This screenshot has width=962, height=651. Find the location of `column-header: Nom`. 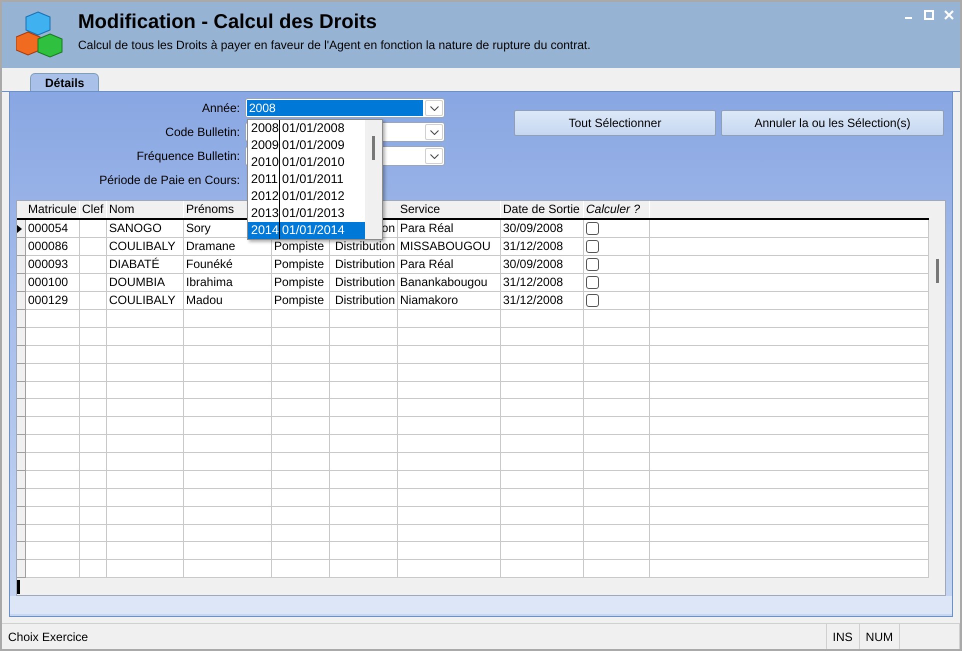

column-header: Nom is located at coordinates (145, 209).